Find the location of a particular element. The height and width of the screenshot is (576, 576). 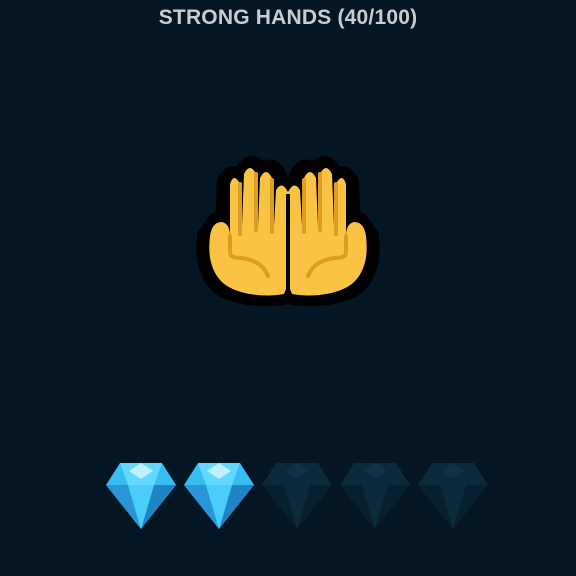

score-title: STRONG HANDS (40/100) is located at coordinates (288, 17).